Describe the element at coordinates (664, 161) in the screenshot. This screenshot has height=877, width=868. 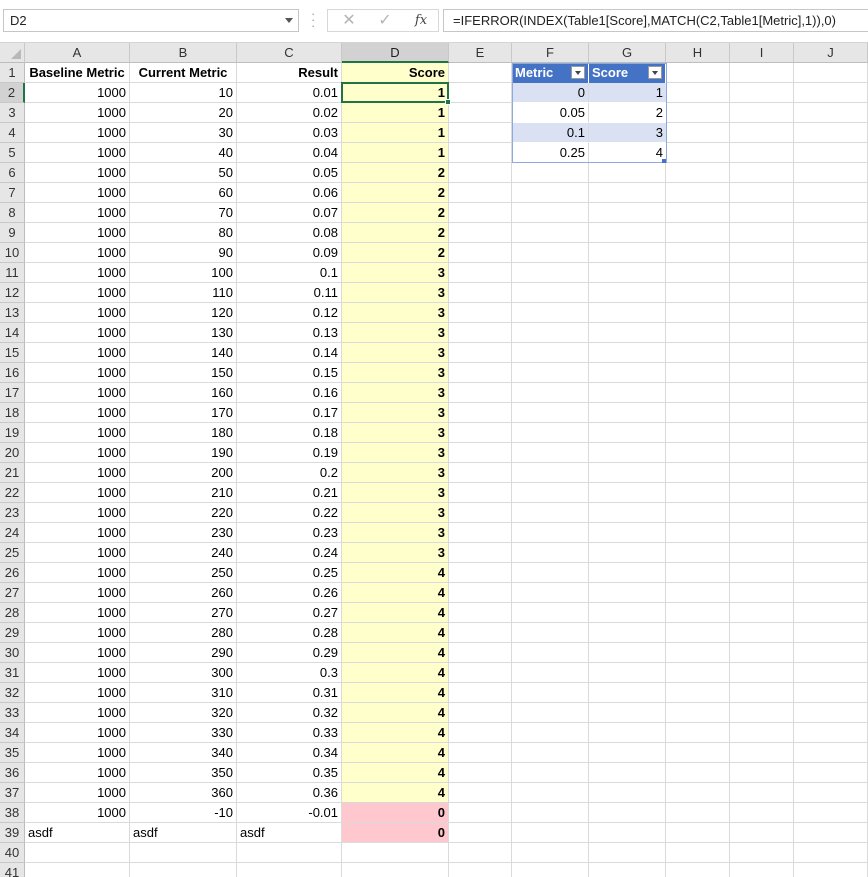
I see `table-resize-handle` at that location.